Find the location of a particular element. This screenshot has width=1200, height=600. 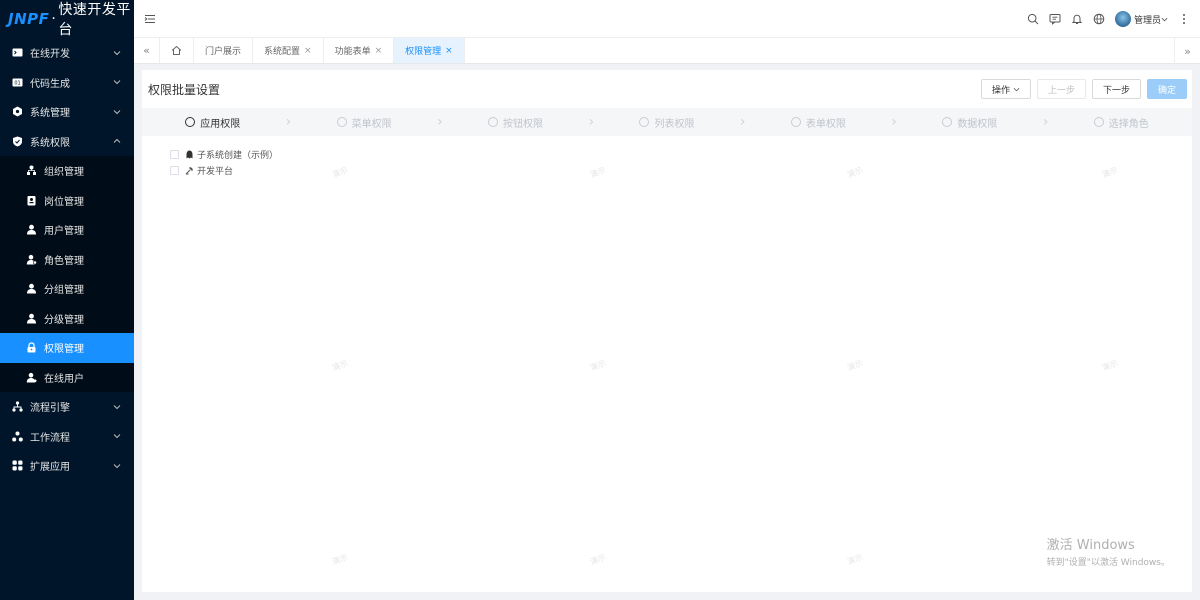

tool-icon is located at coordinates (189, 170).